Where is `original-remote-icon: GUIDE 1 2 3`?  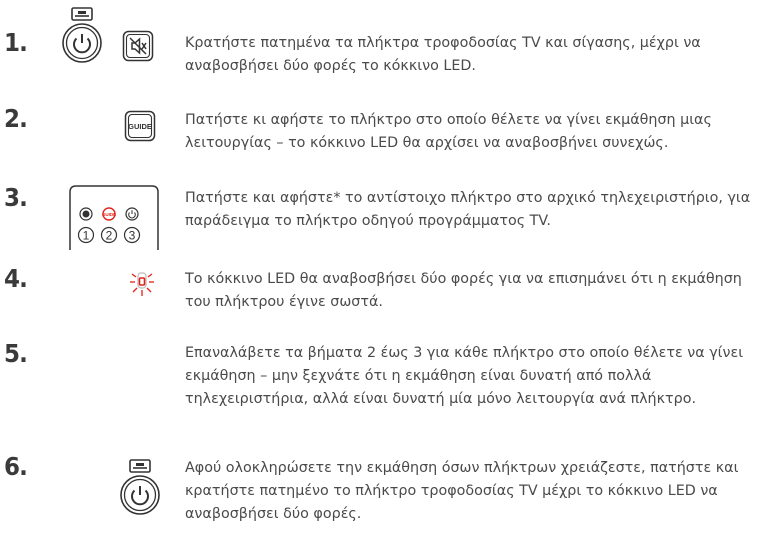 original-remote-icon: GUIDE 1 2 3 is located at coordinates (114, 218).